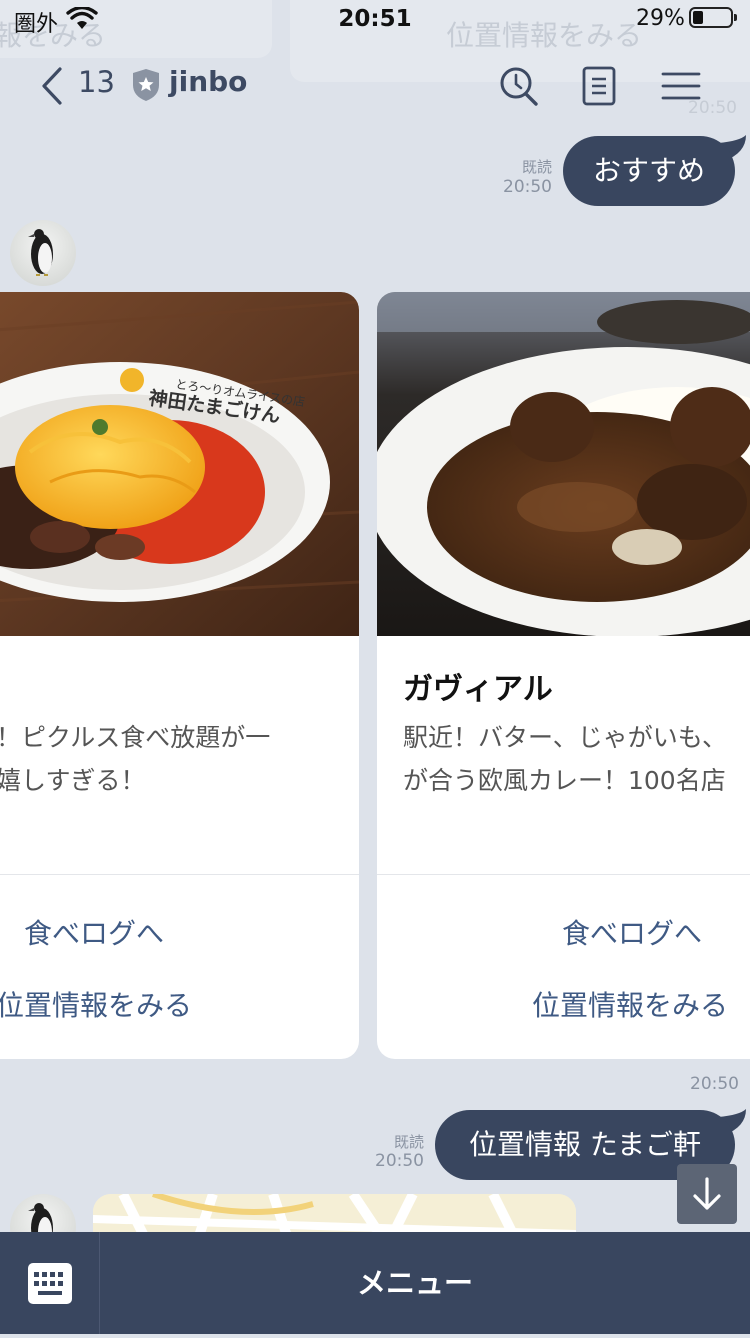 The height and width of the screenshot is (1338, 750). Describe the element at coordinates (563, 464) in the screenshot. I see `restaurant-photo` at that location.